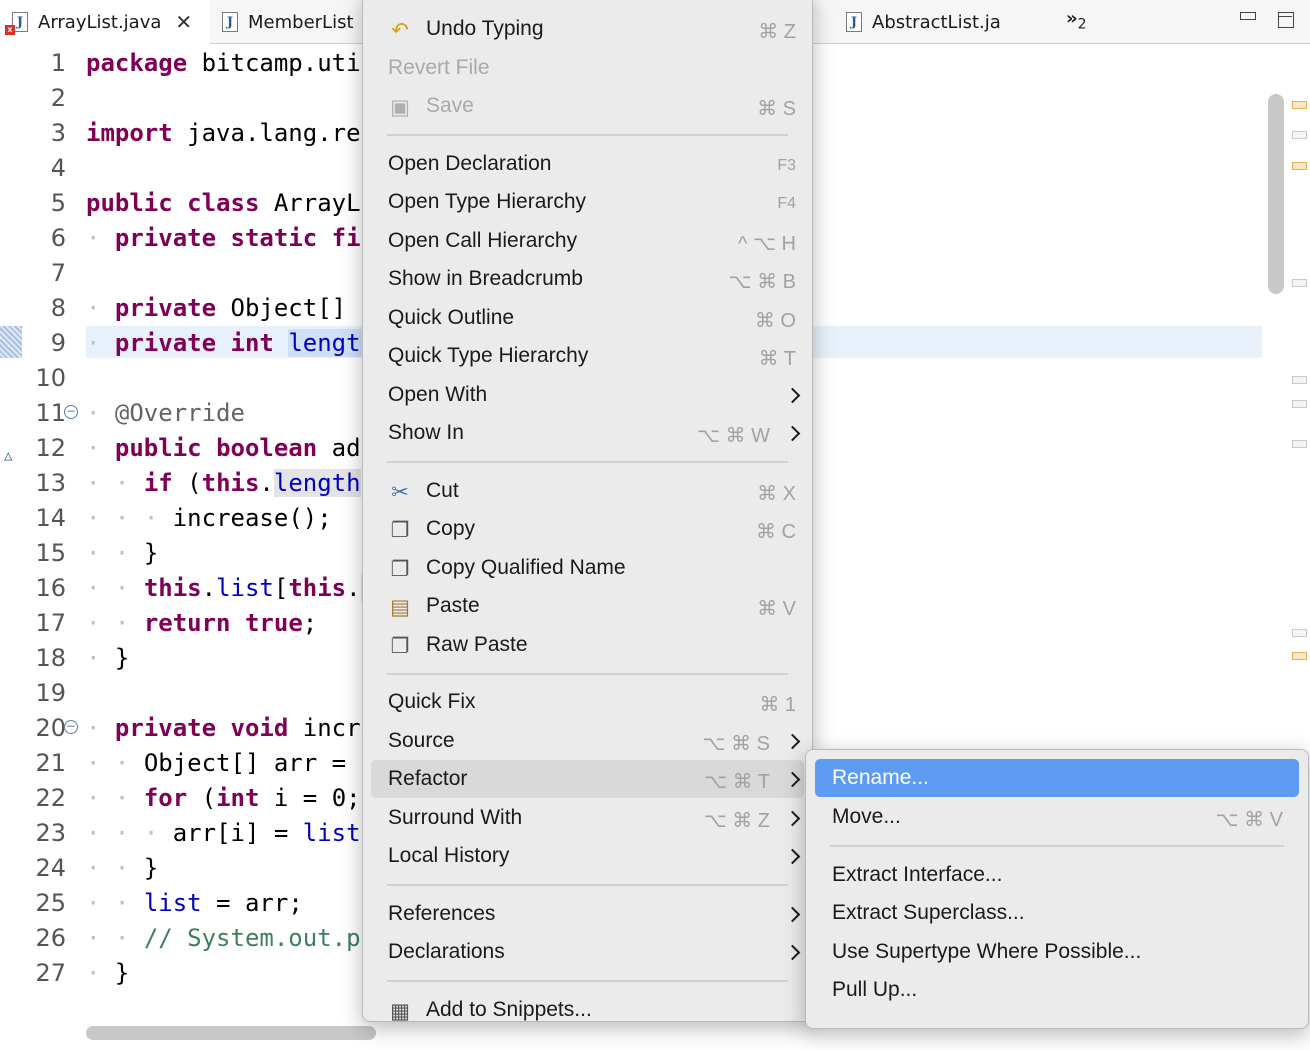 This screenshot has width=1310, height=1050. I want to click on maximize-icon, so click(1286, 20).